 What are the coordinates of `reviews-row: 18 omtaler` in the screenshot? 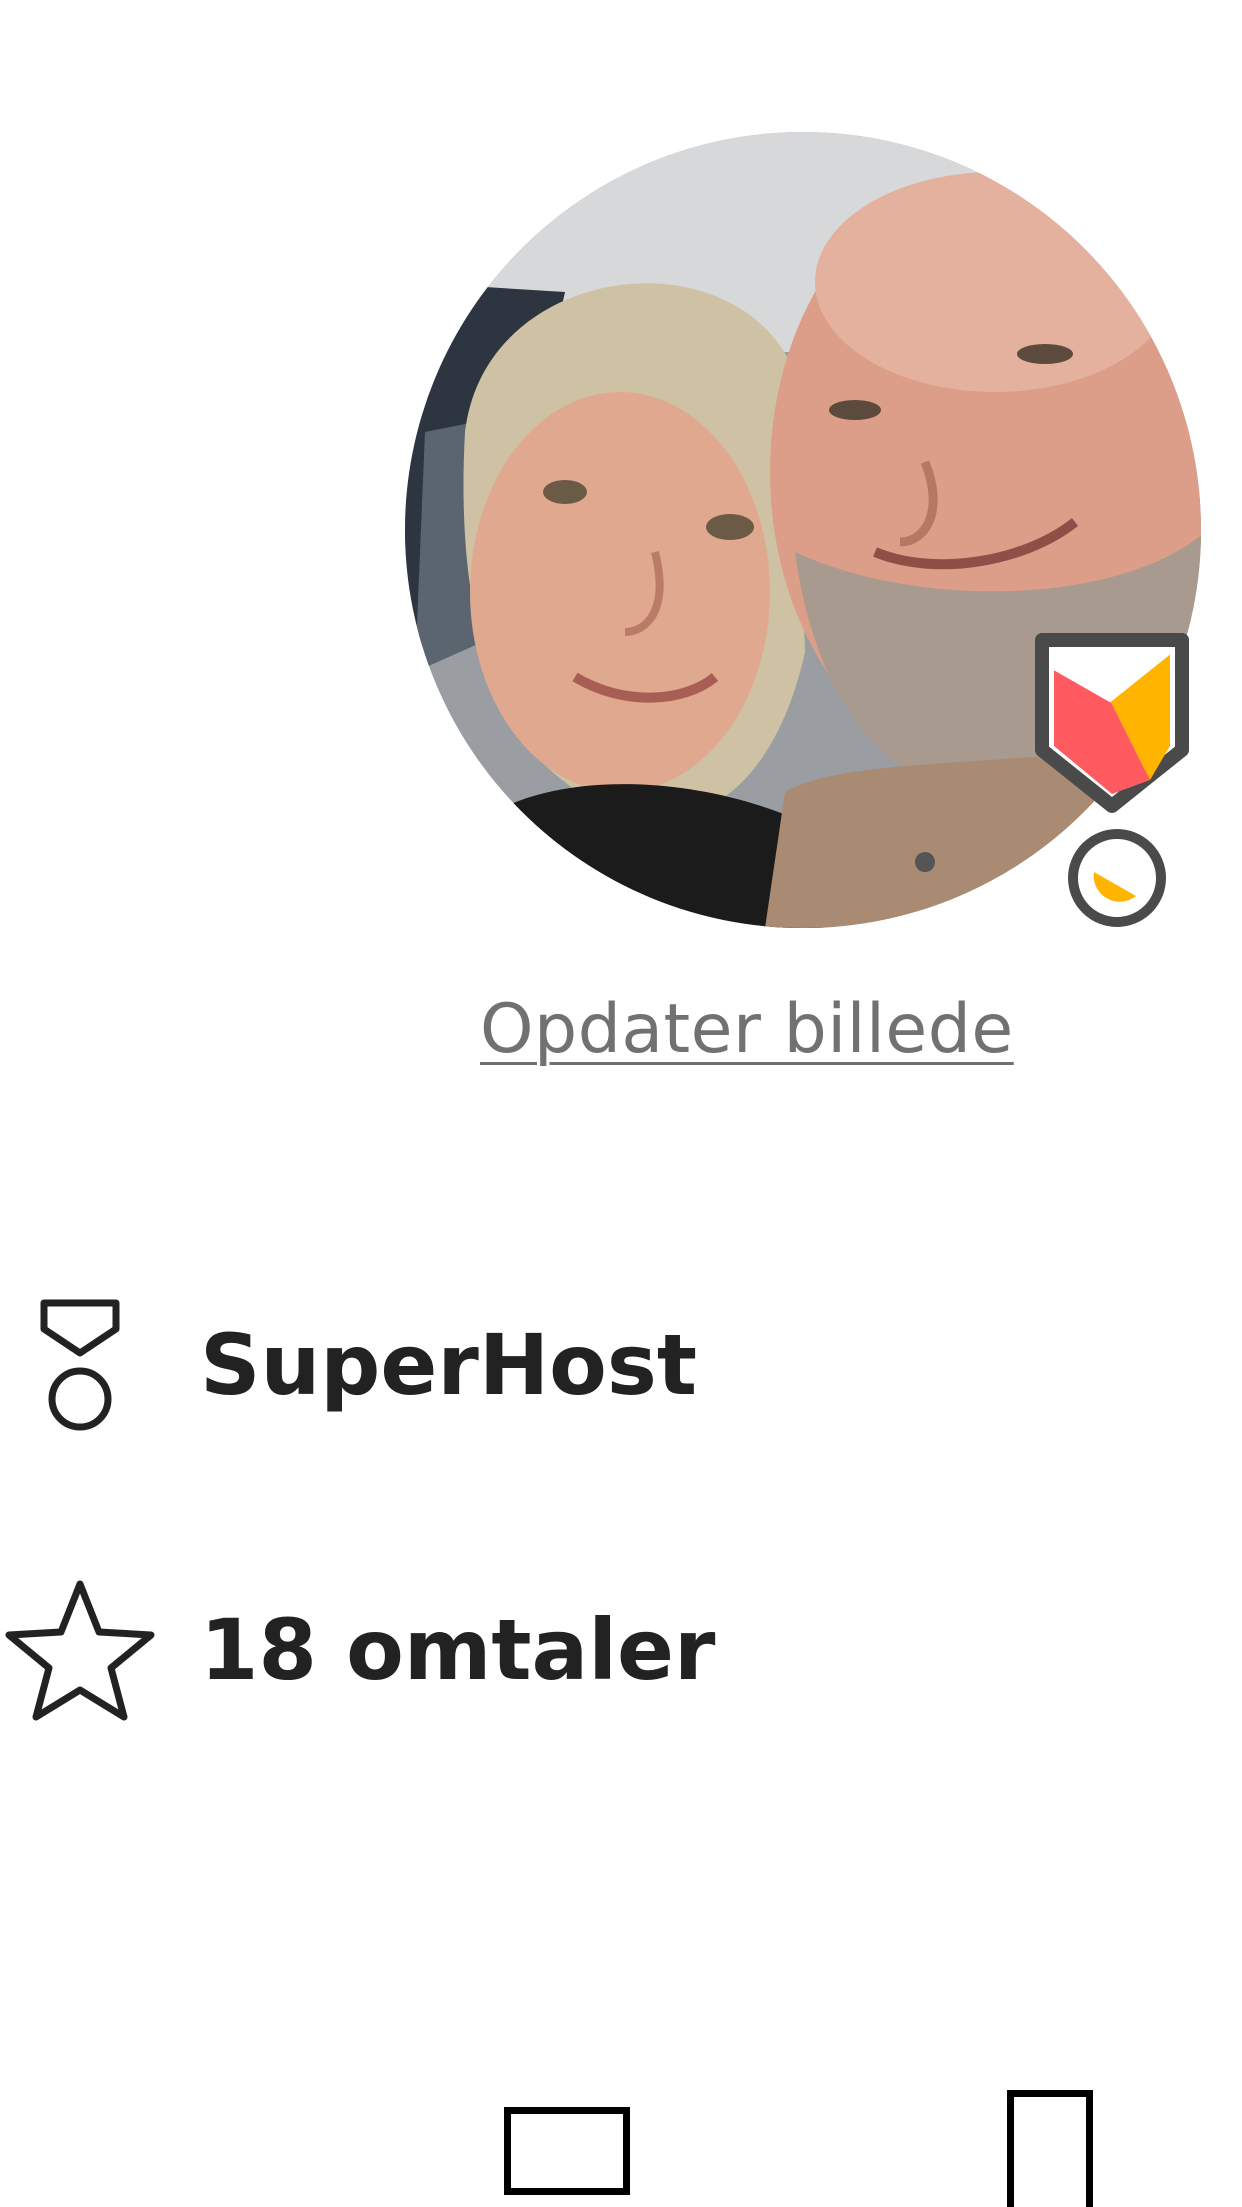 It's located at (357, 1650).